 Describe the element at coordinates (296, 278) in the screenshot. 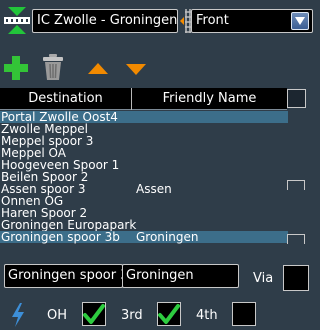

I see `via-checkbox` at that location.